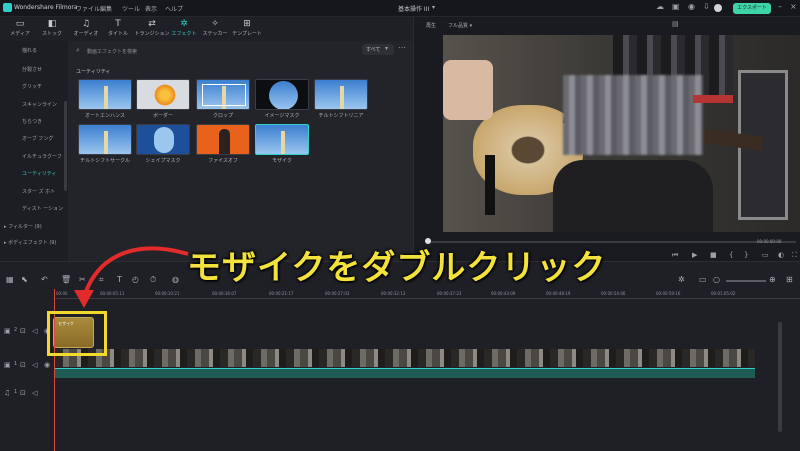 The height and width of the screenshot is (451, 800). What do you see at coordinates (772, 279) in the screenshot?
I see `zoom-in-icon: ⊕` at bounding box center [772, 279].